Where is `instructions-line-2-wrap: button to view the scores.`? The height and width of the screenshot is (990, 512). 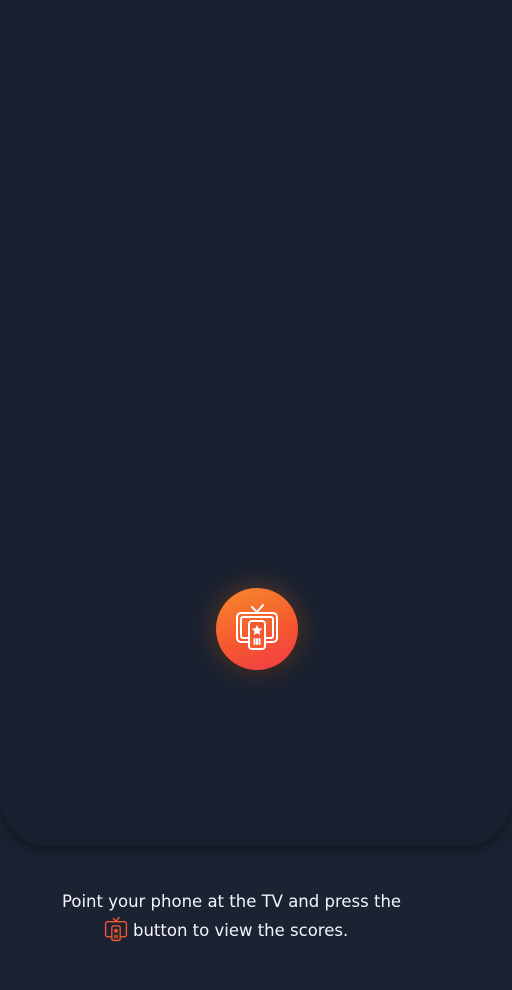 instructions-line-2-wrap: button to view the scores. is located at coordinates (256, 930).